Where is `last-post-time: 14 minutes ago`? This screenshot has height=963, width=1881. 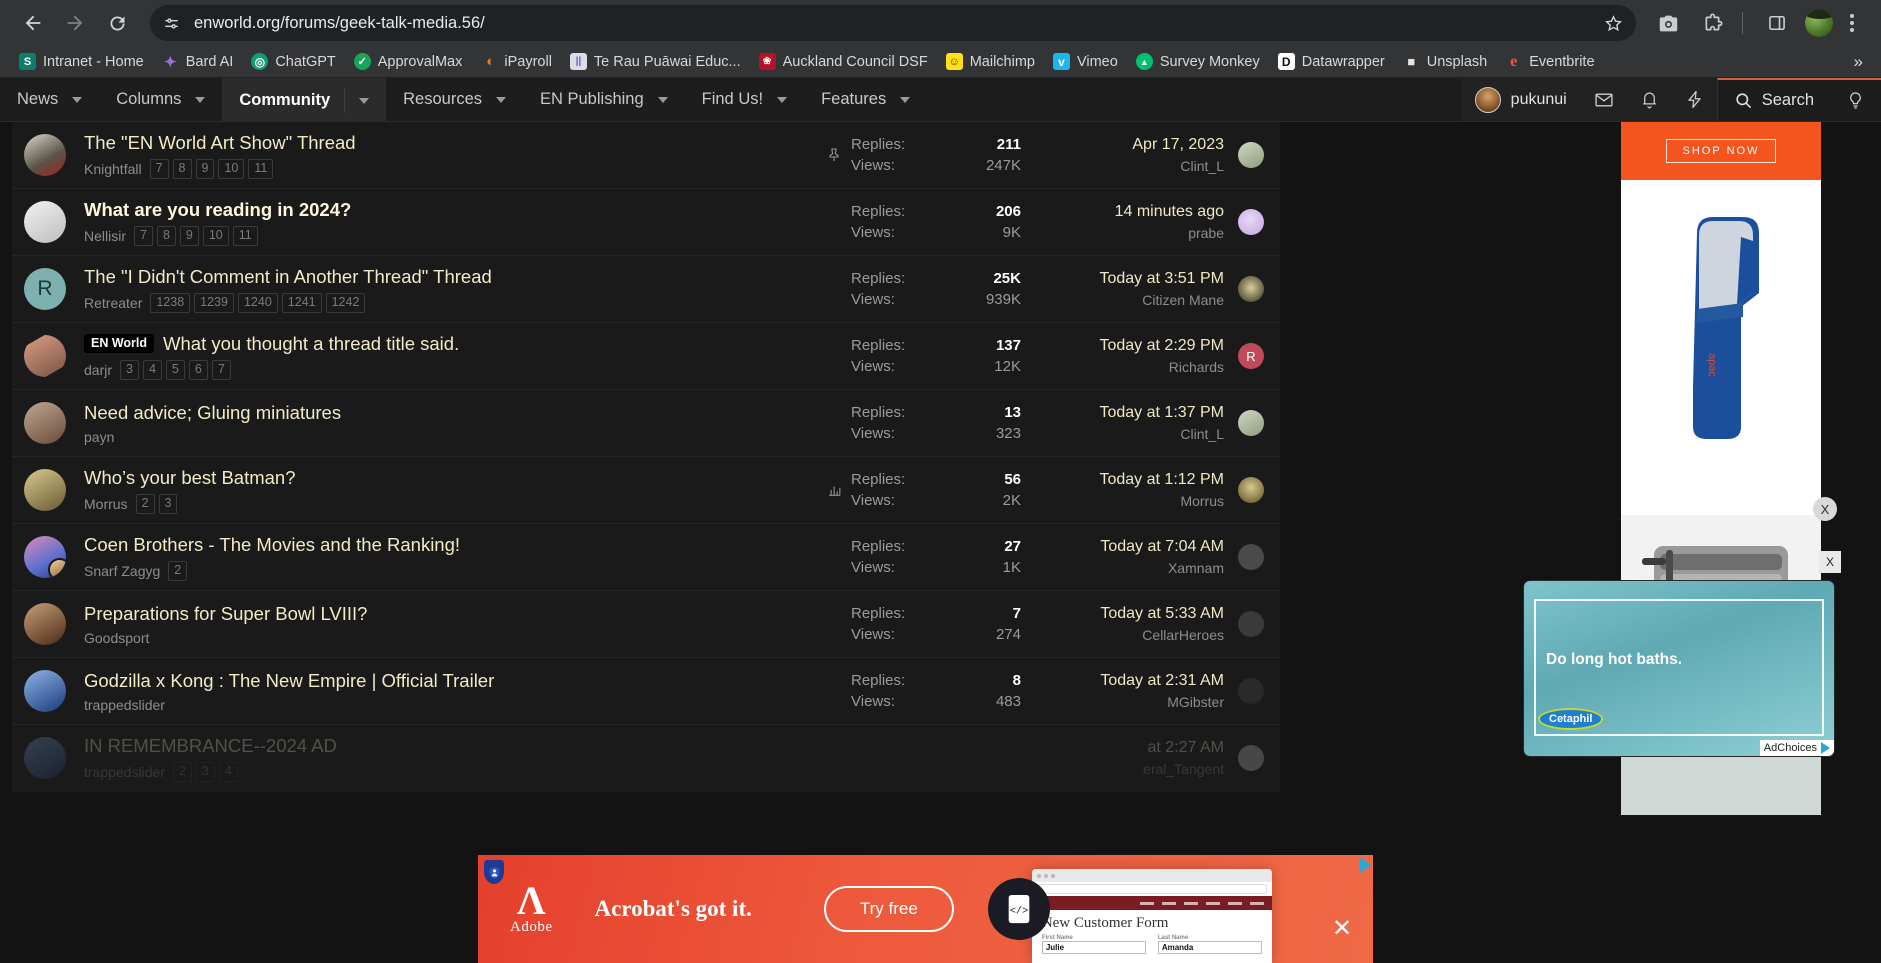
last-post-time: 14 minutes ago is located at coordinates (1169, 212).